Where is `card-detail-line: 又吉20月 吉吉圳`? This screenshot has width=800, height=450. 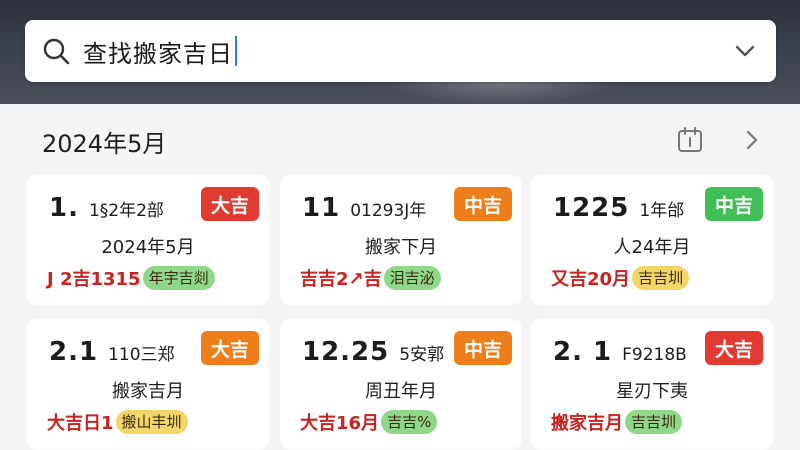
card-detail-line: 又吉20月 吉吉圳 is located at coordinates (620, 278).